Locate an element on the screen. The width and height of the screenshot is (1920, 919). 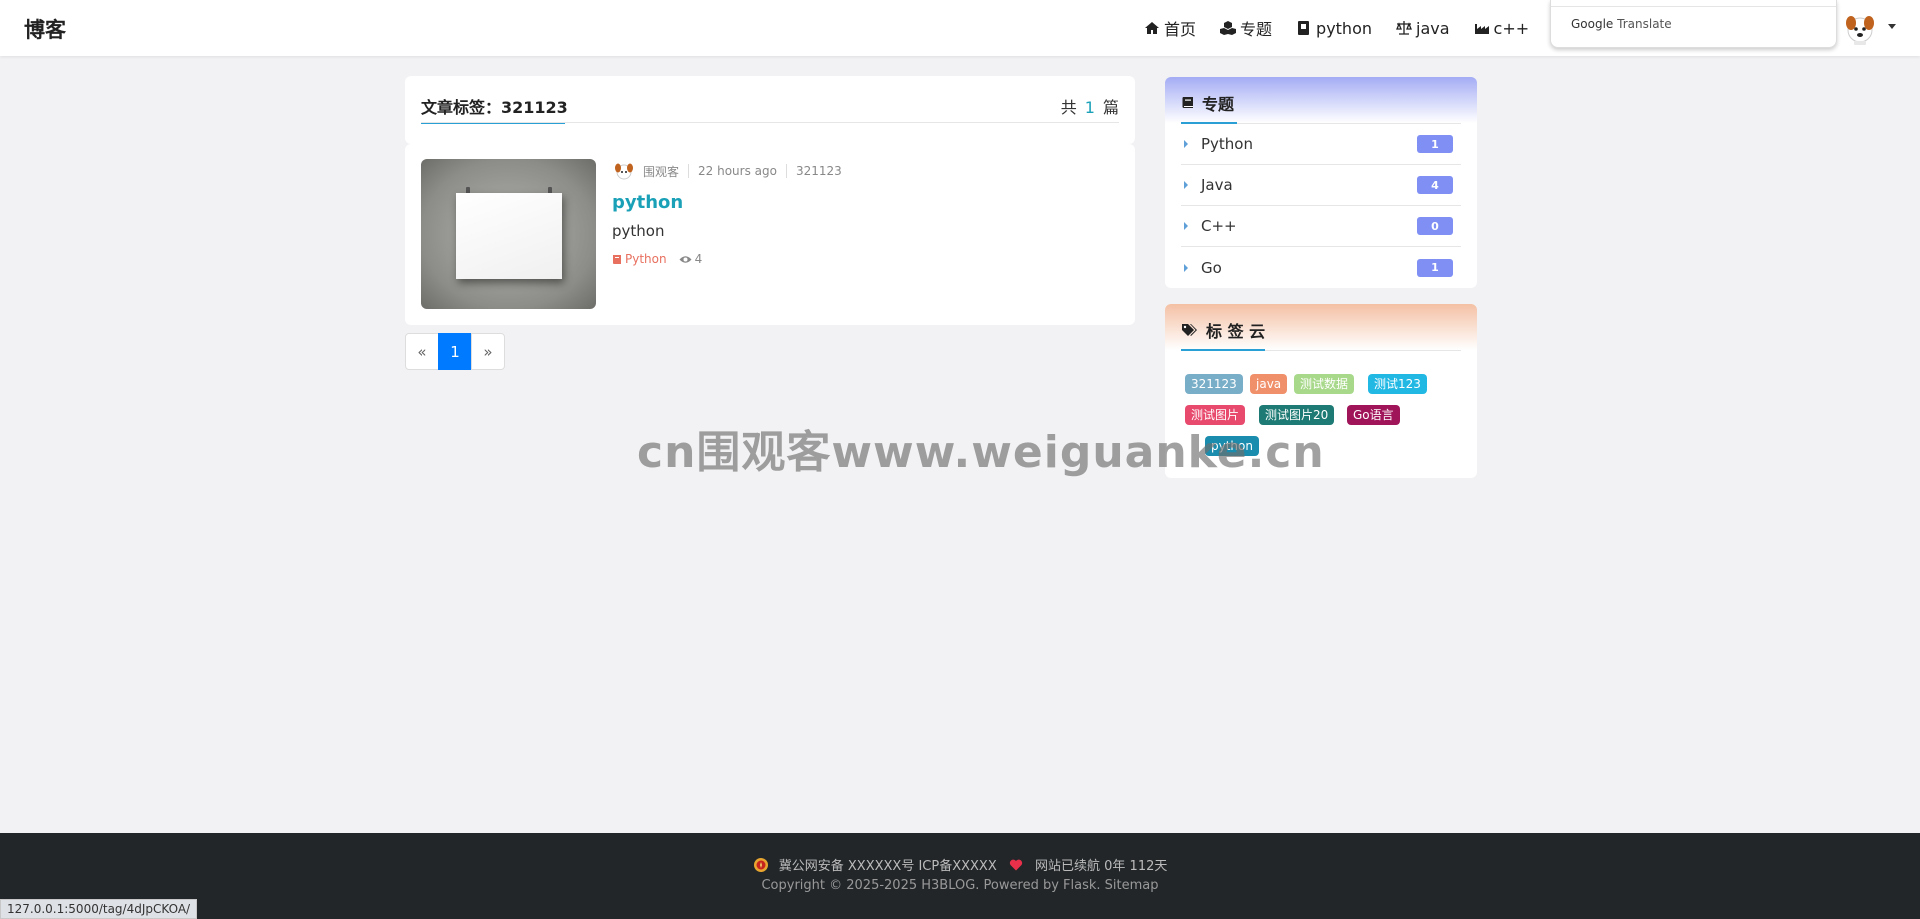
author-name: 围观客 is located at coordinates (661, 171).